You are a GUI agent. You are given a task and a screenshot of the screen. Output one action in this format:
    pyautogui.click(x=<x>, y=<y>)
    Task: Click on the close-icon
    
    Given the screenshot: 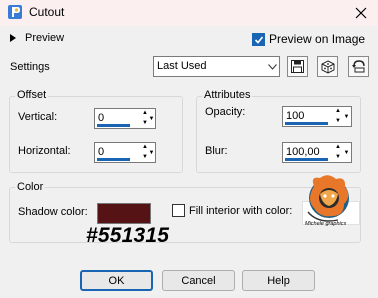 What is the action you would take?
    pyautogui.click(x=361, y=13)
    